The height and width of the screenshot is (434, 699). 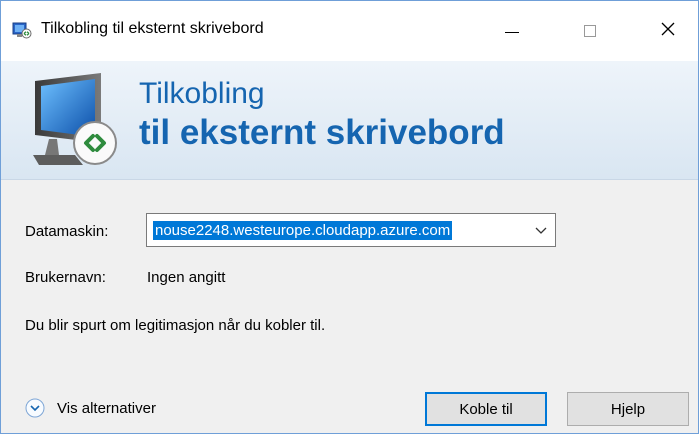 What do you see at coordinates (78, 121) in the screenshot?
I see `monitor-remote-icon` at bounding box center [78, 121].